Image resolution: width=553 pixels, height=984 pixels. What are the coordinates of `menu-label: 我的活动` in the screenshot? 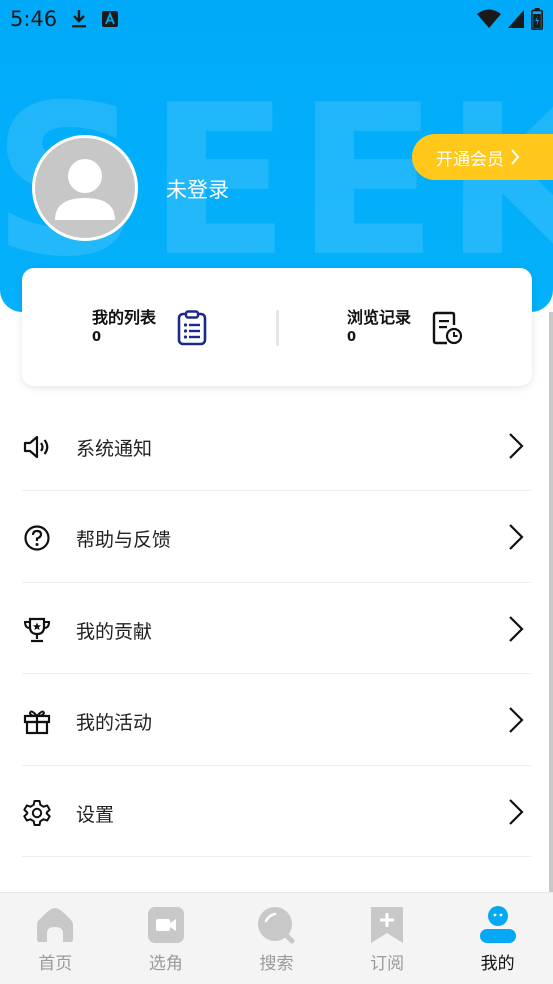 It's located at (114, 723).